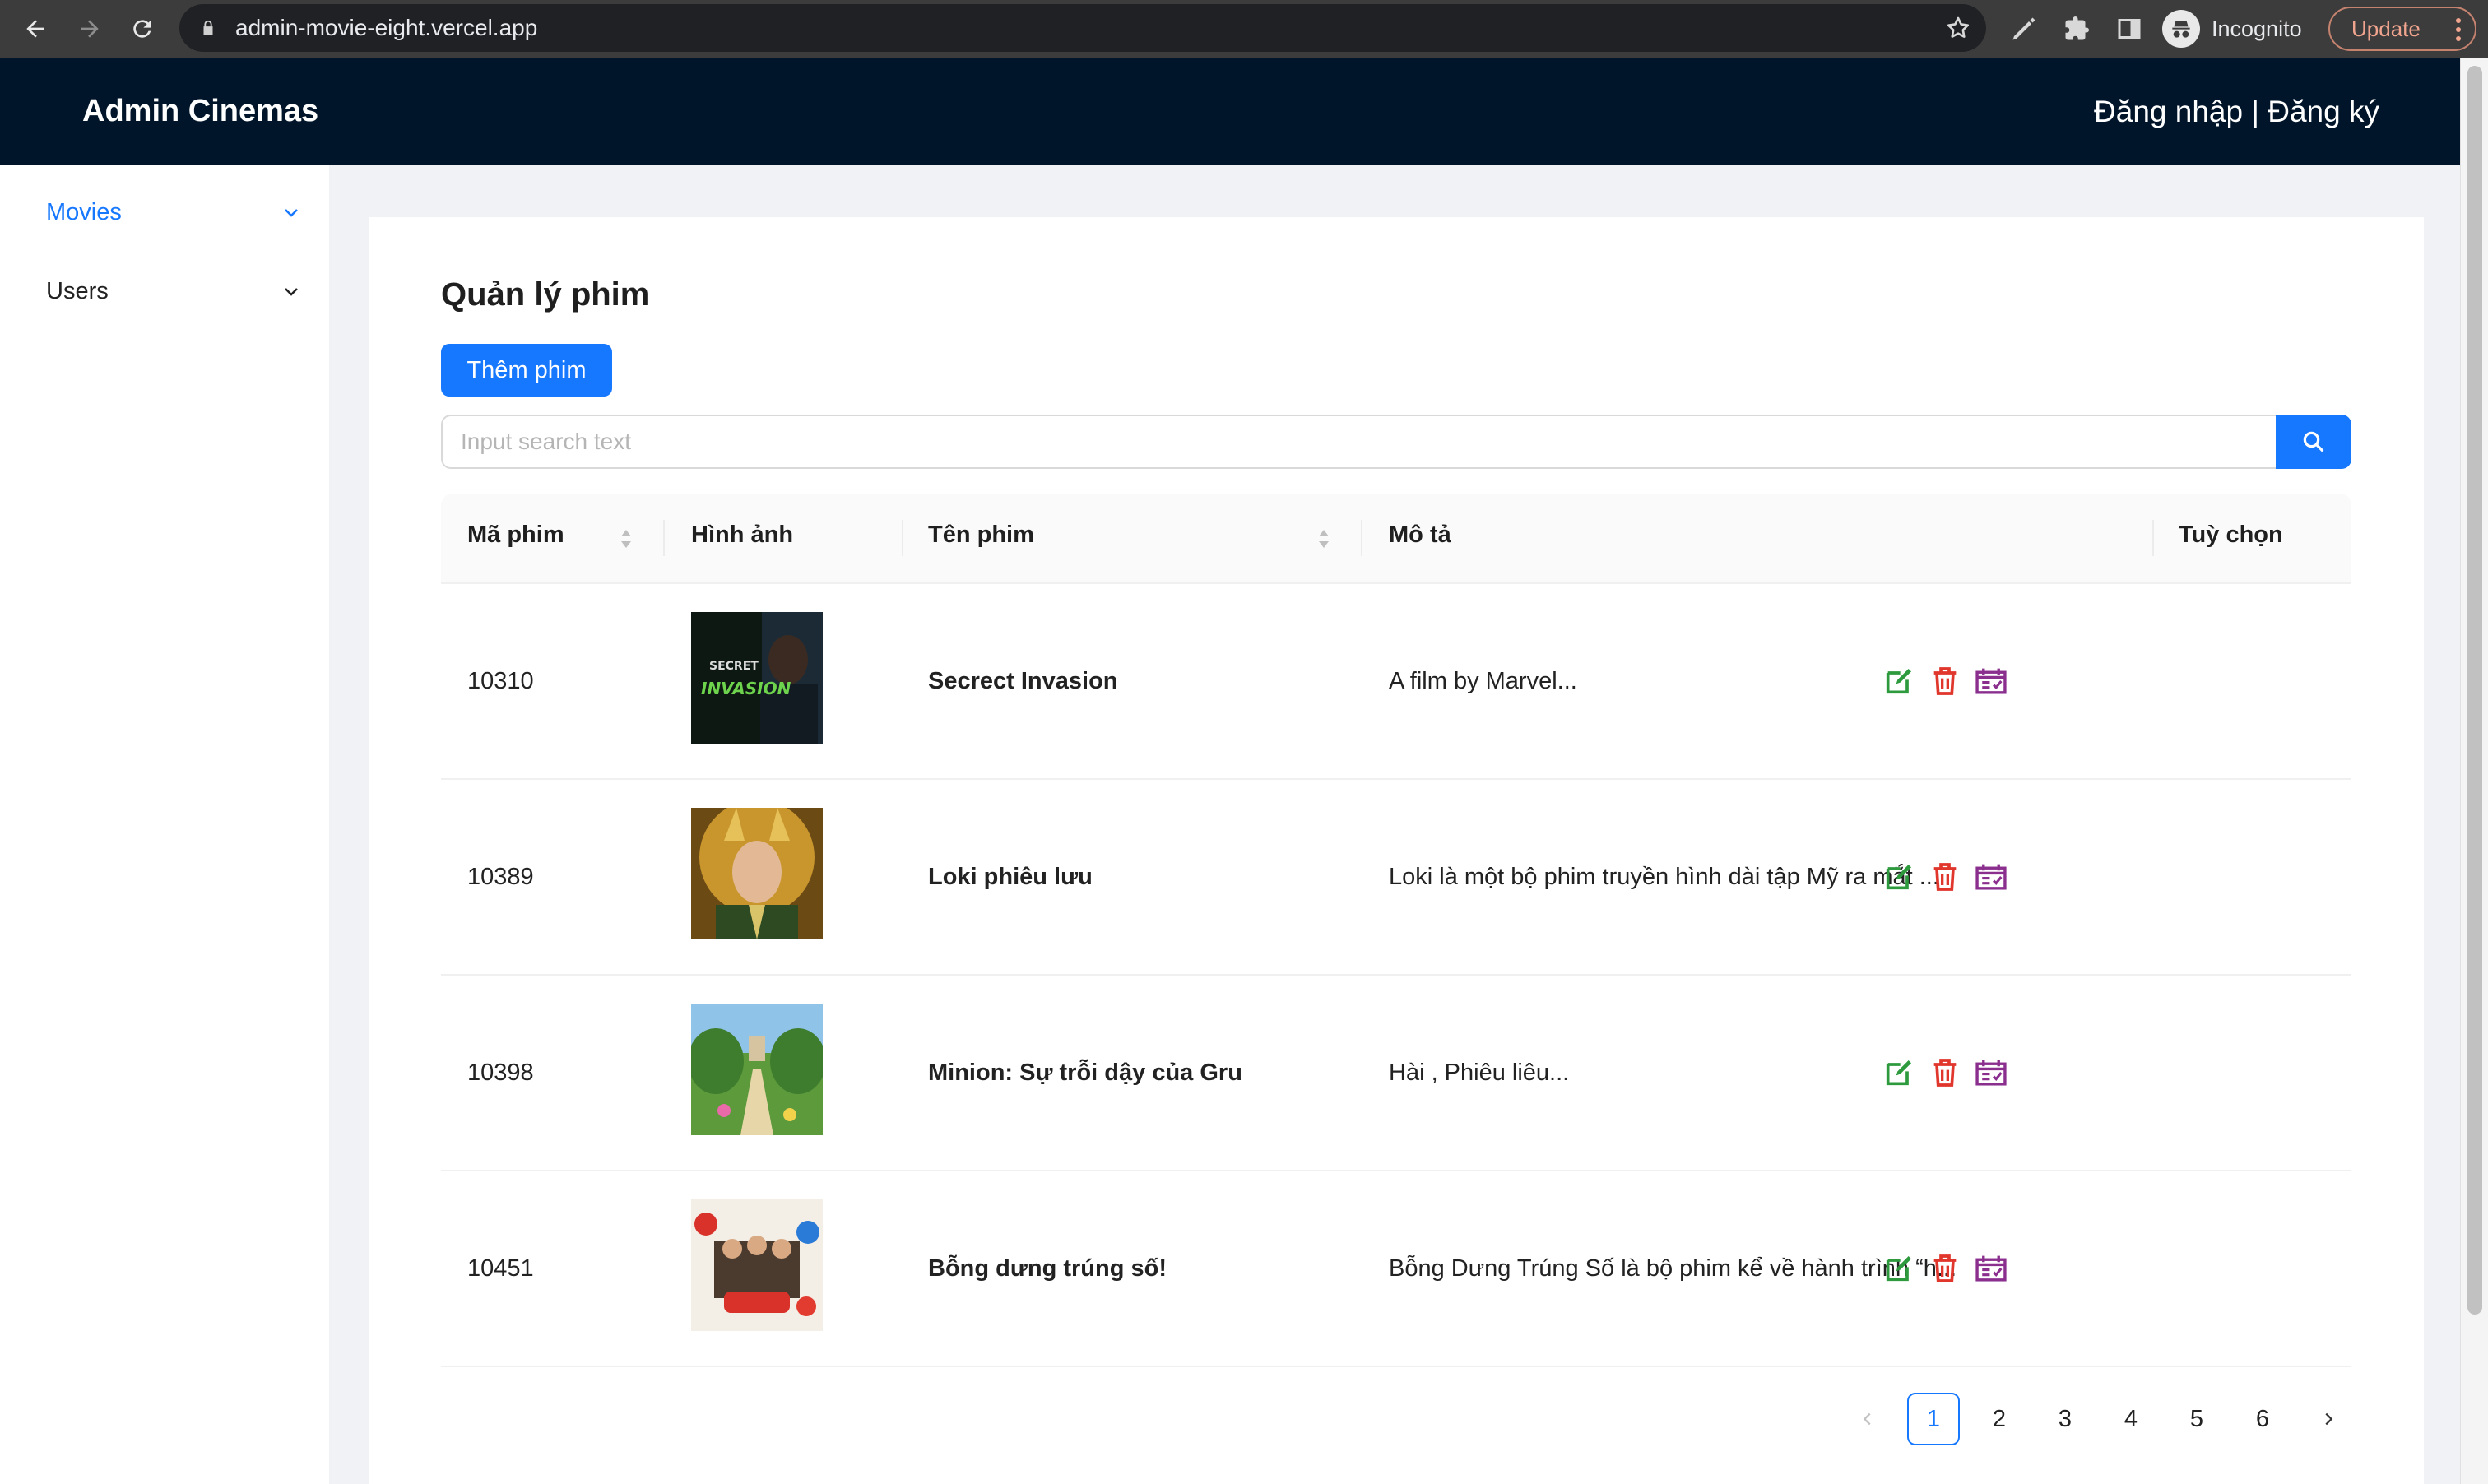 This screenshot has width=2488, height=1484. Describe the element at coordinates (2076, 29) in the screenshot. I see `extensions-puzzle-icon` at that location.